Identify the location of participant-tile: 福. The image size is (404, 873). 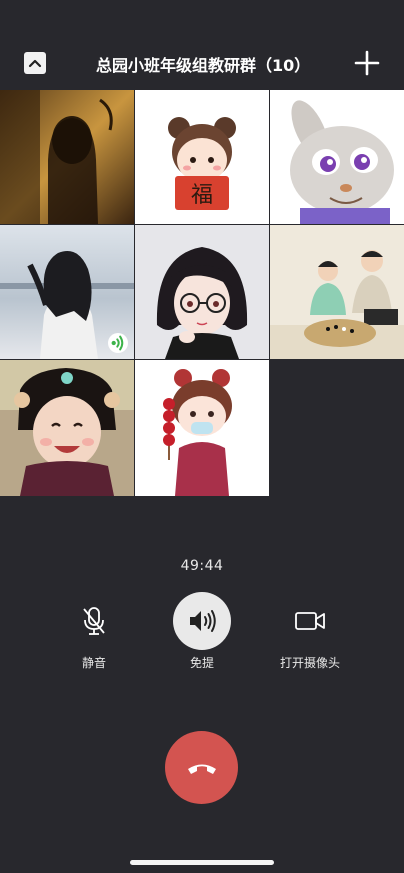
(202, 157).